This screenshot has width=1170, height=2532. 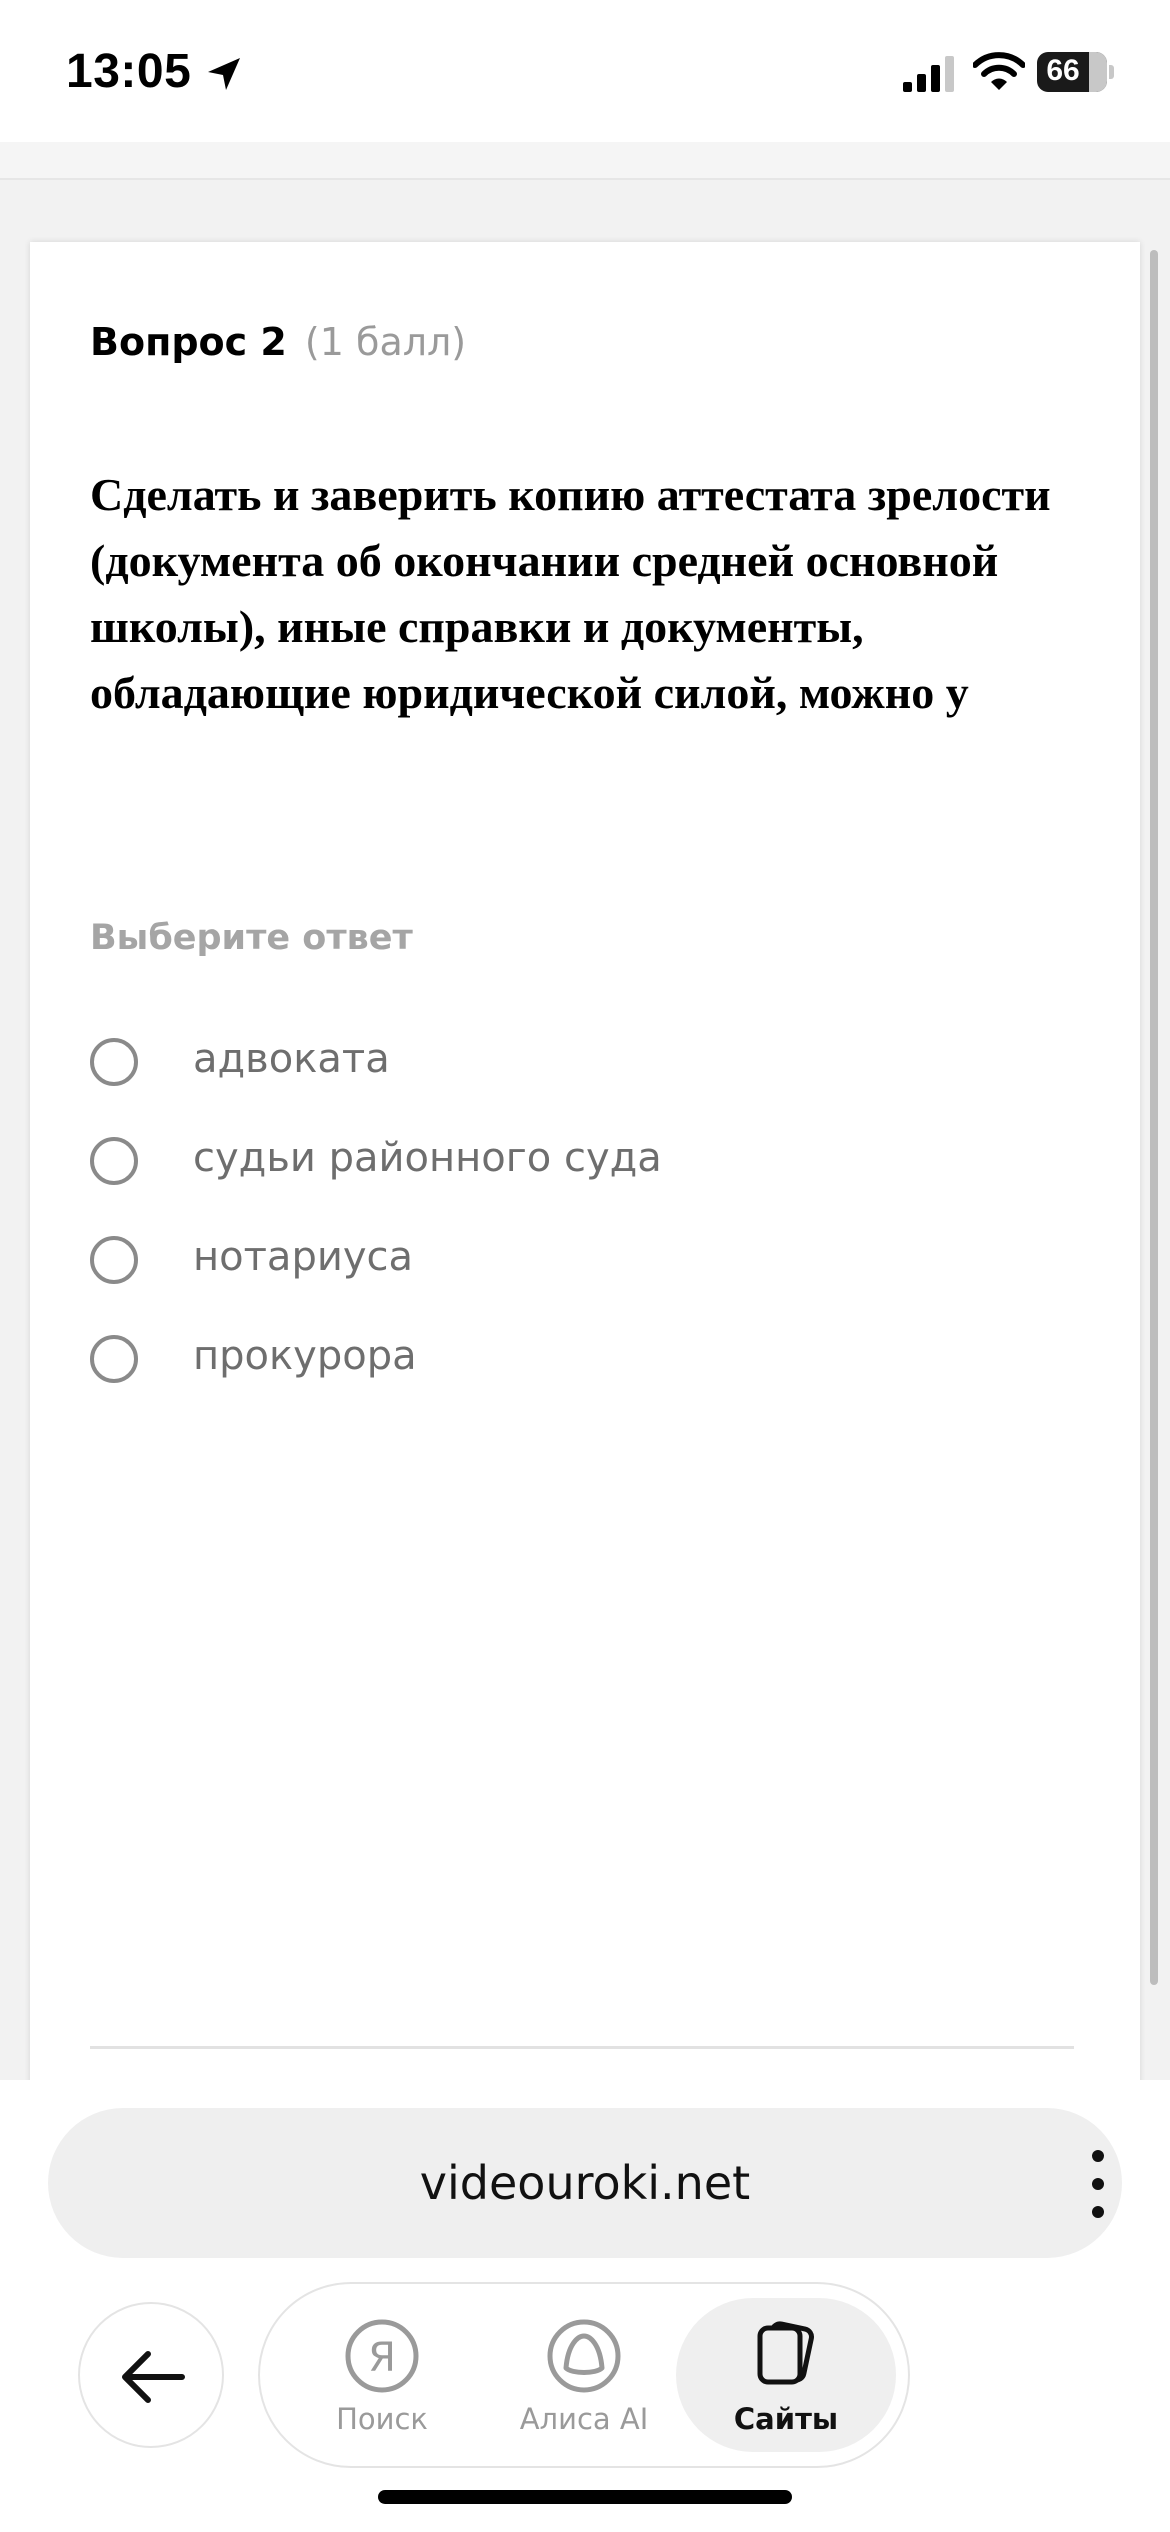 I want to click on answer-option-label: судьи районного суда, so click(x=427, y=1158).